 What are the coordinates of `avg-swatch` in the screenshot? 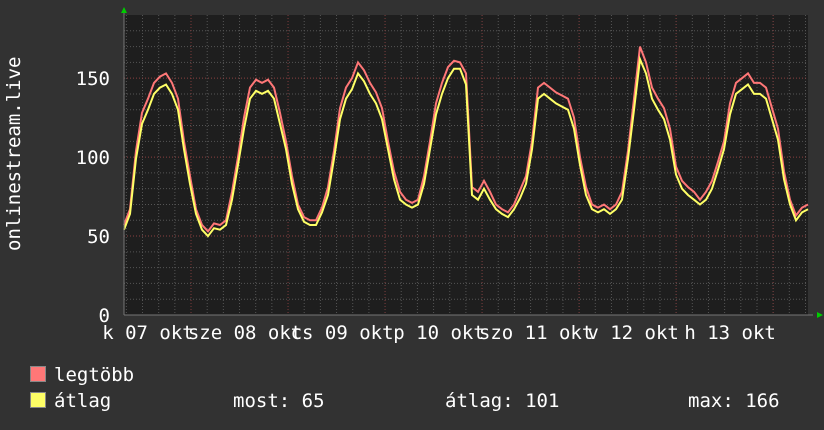 It's located at (38, 400).